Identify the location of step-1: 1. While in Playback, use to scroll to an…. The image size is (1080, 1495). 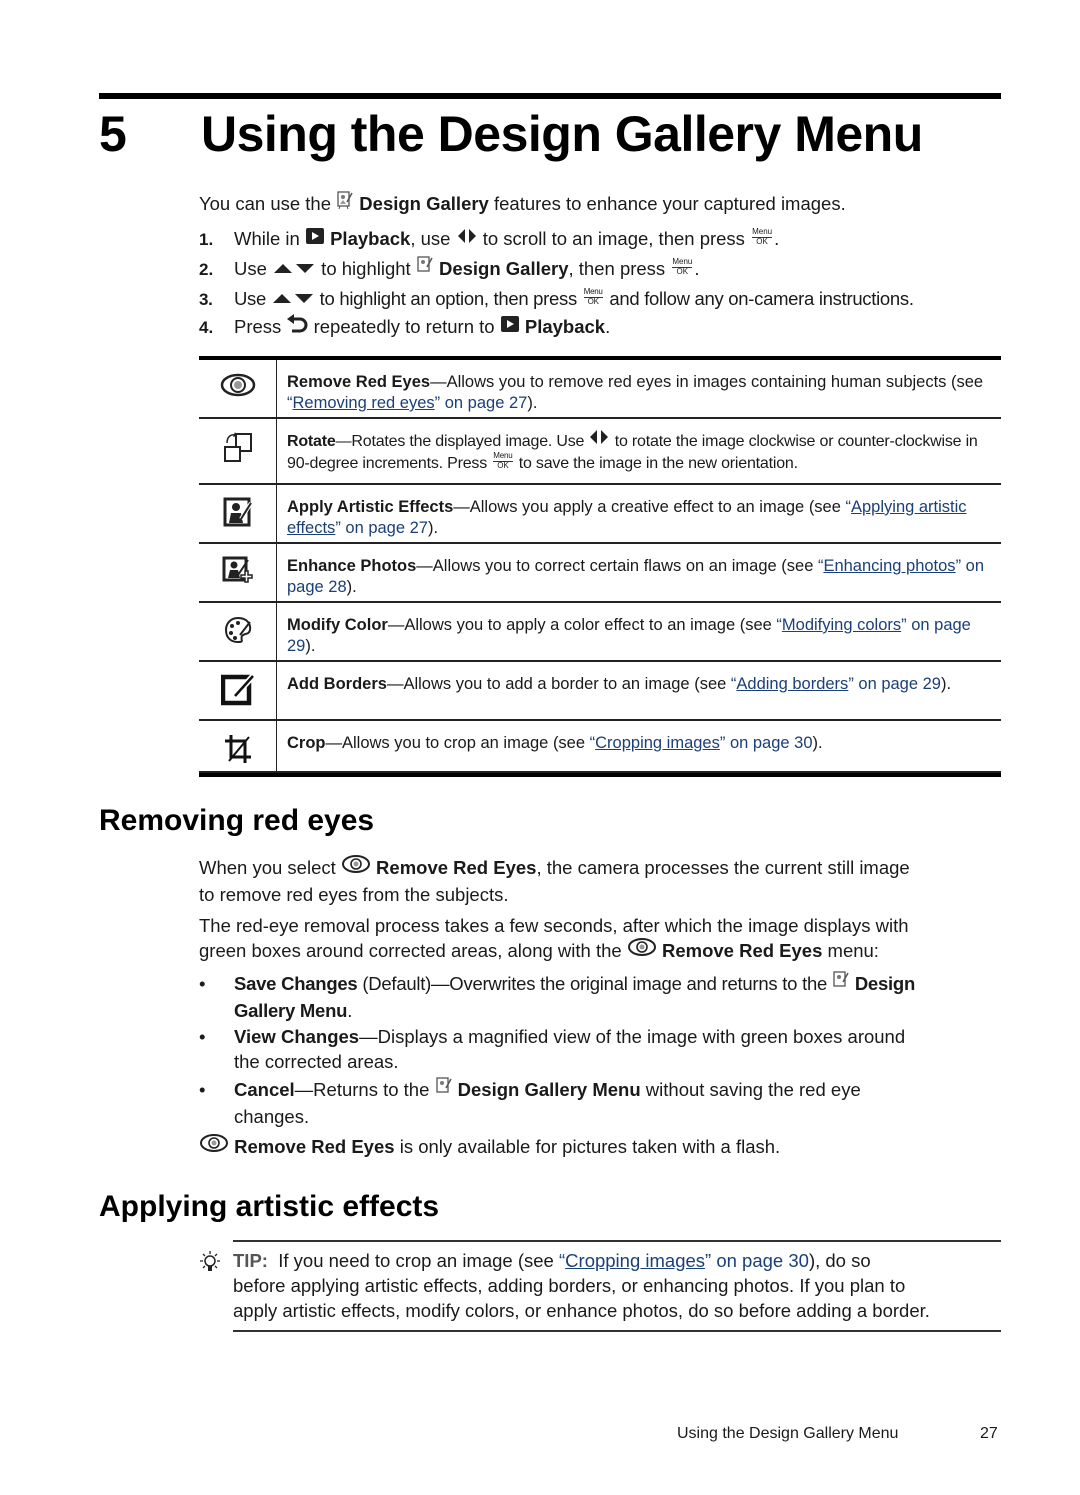
(489, 238).